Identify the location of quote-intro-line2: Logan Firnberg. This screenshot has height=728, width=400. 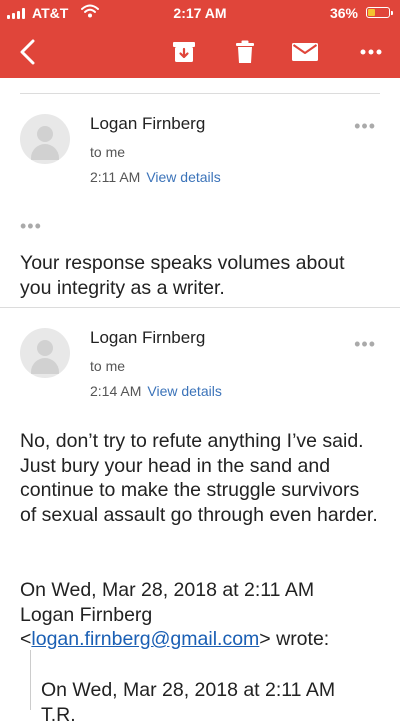
(86, 614).